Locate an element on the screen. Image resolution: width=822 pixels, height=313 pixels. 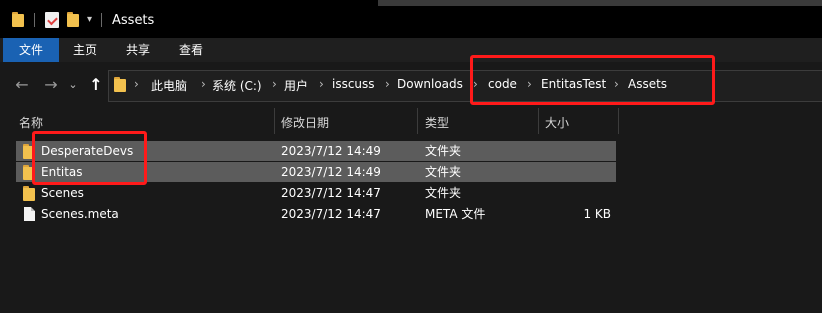
title-bar: ▾ Assets is located at coordinates (411, 19).